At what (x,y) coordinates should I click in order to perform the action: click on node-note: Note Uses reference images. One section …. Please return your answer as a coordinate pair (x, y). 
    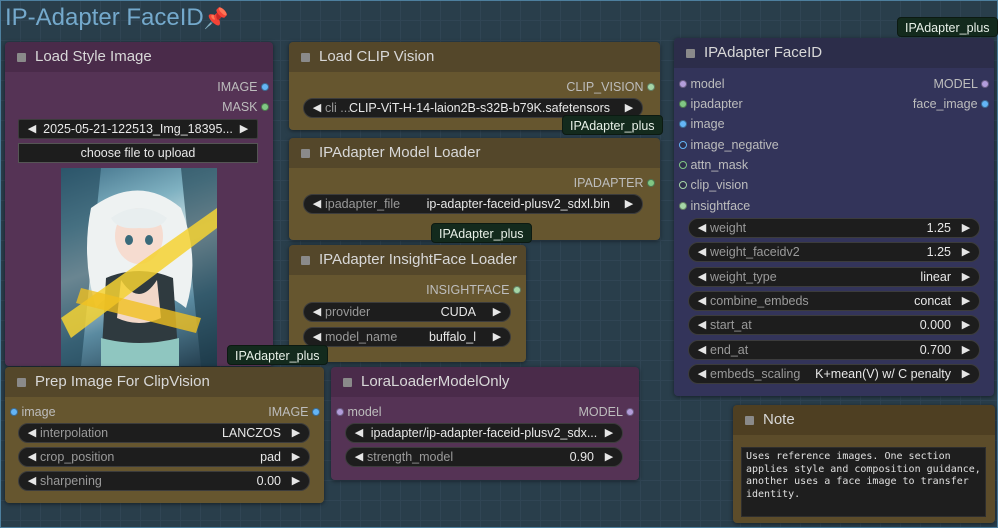
    Looking at the image, I should click on (864, 464).